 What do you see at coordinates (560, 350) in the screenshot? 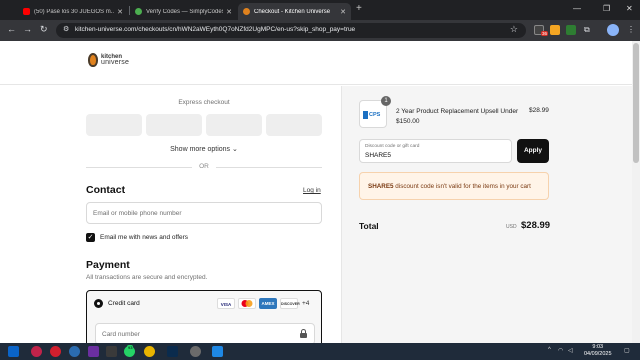
I see `wifi-icon: ◠` at bounding box center [560, 350].